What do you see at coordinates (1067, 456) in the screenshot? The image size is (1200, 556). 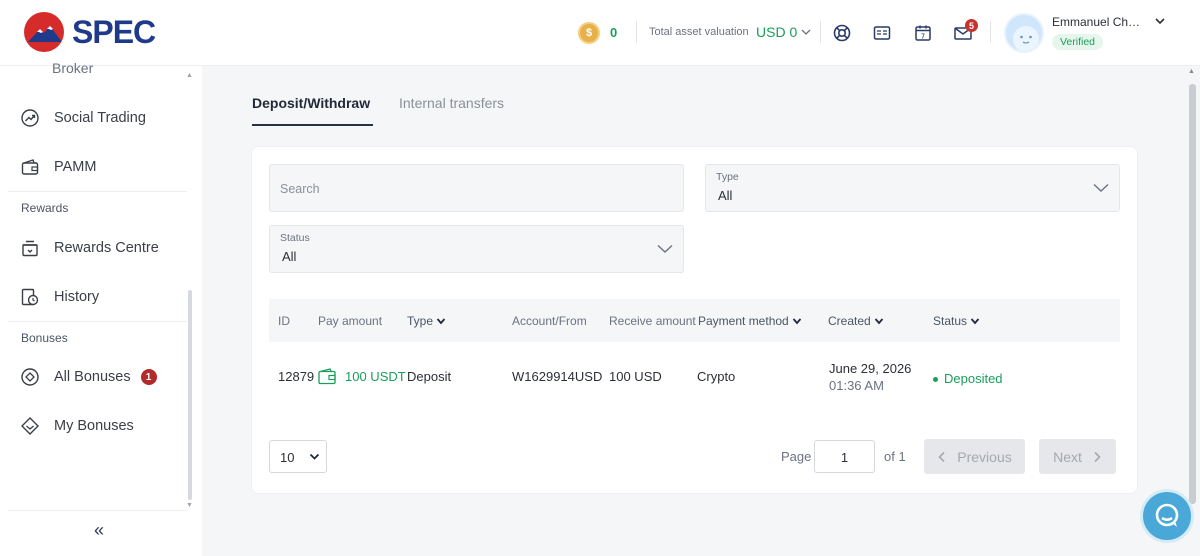 I see `next-label: Next` at bounding box center [1067, 456].